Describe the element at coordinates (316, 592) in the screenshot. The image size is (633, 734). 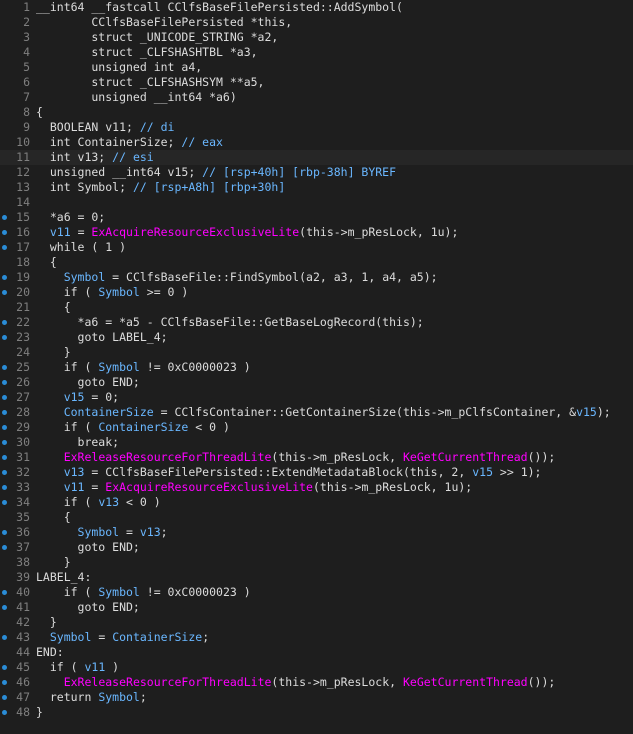
I see `code-line: 40 if ( Symbol != 0xC0000023 )` at that location.